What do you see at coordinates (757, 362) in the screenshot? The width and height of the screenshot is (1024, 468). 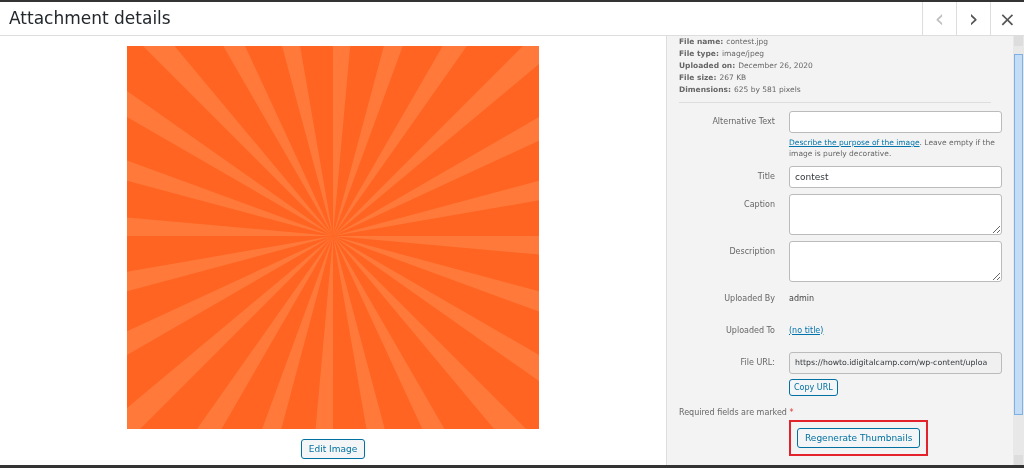 I see `field-label: File URL:` at bounding box center [757, 362].